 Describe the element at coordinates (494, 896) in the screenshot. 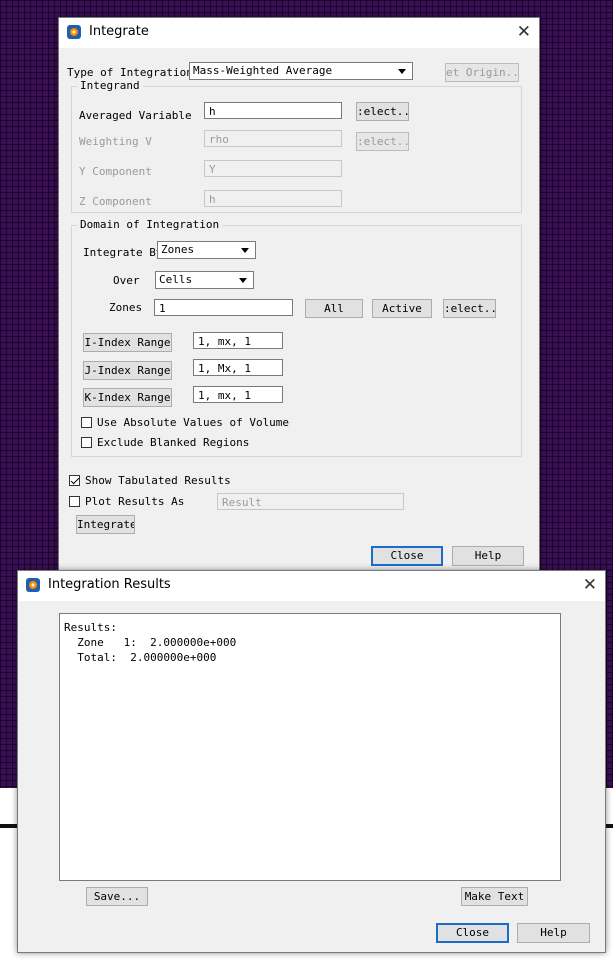

I see `make-text-button: Make Text` at that location.